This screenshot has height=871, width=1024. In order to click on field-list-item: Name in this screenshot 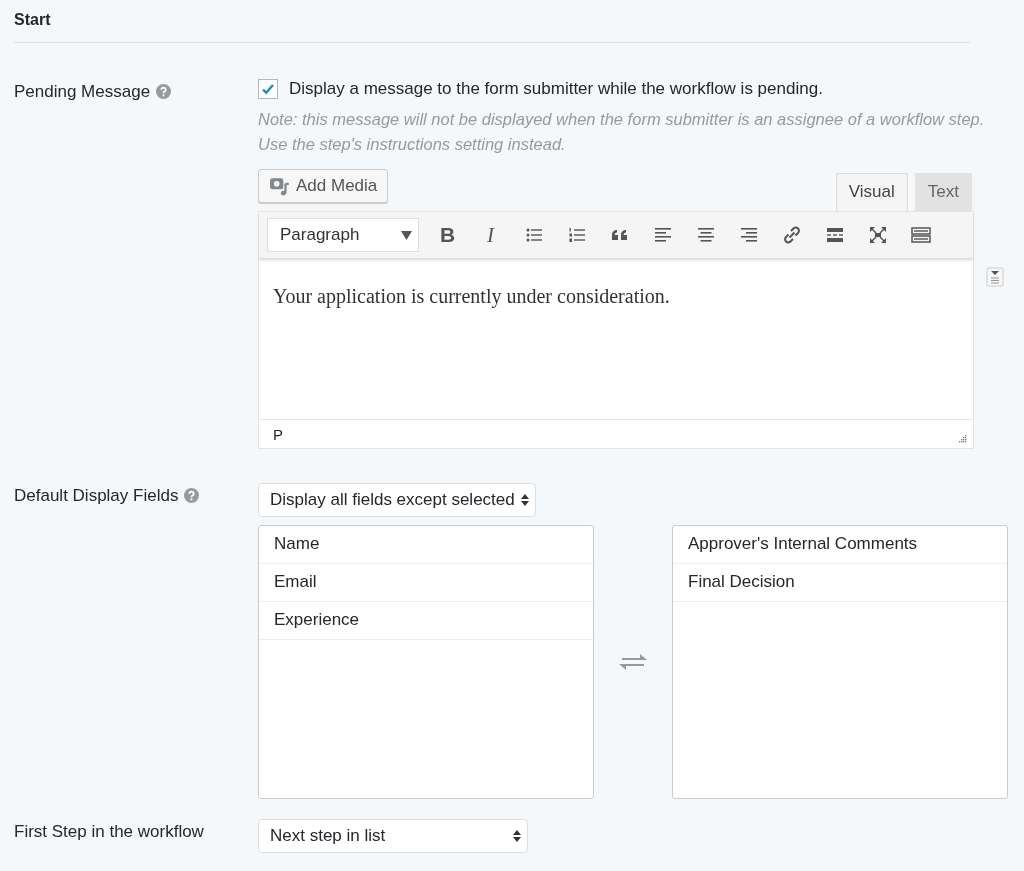, I will do `click(426, 545)`.